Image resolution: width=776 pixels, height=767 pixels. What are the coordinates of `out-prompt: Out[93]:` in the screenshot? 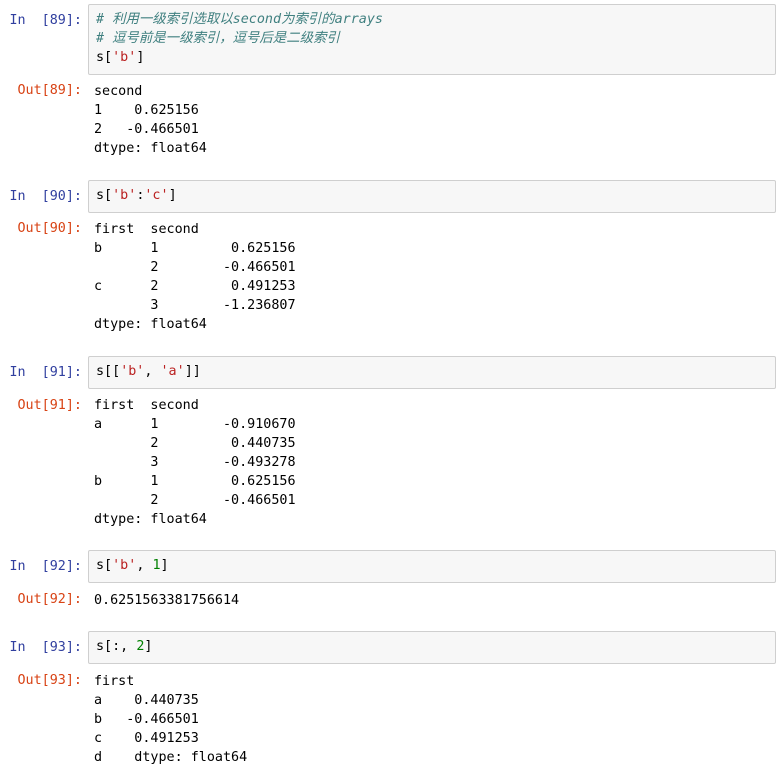 It's located at (50, 680).